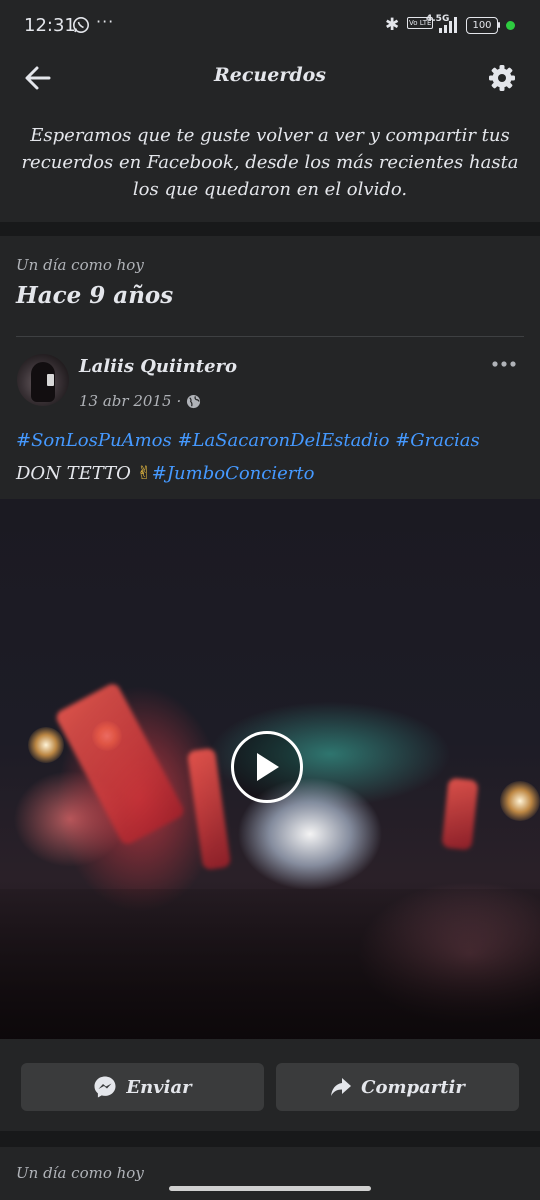 This screenshot has height=1200, width=540. I want to click on status-bar: 12:31 ··· ✱ Vo LTE 4.5G 100, so click(270, 26).